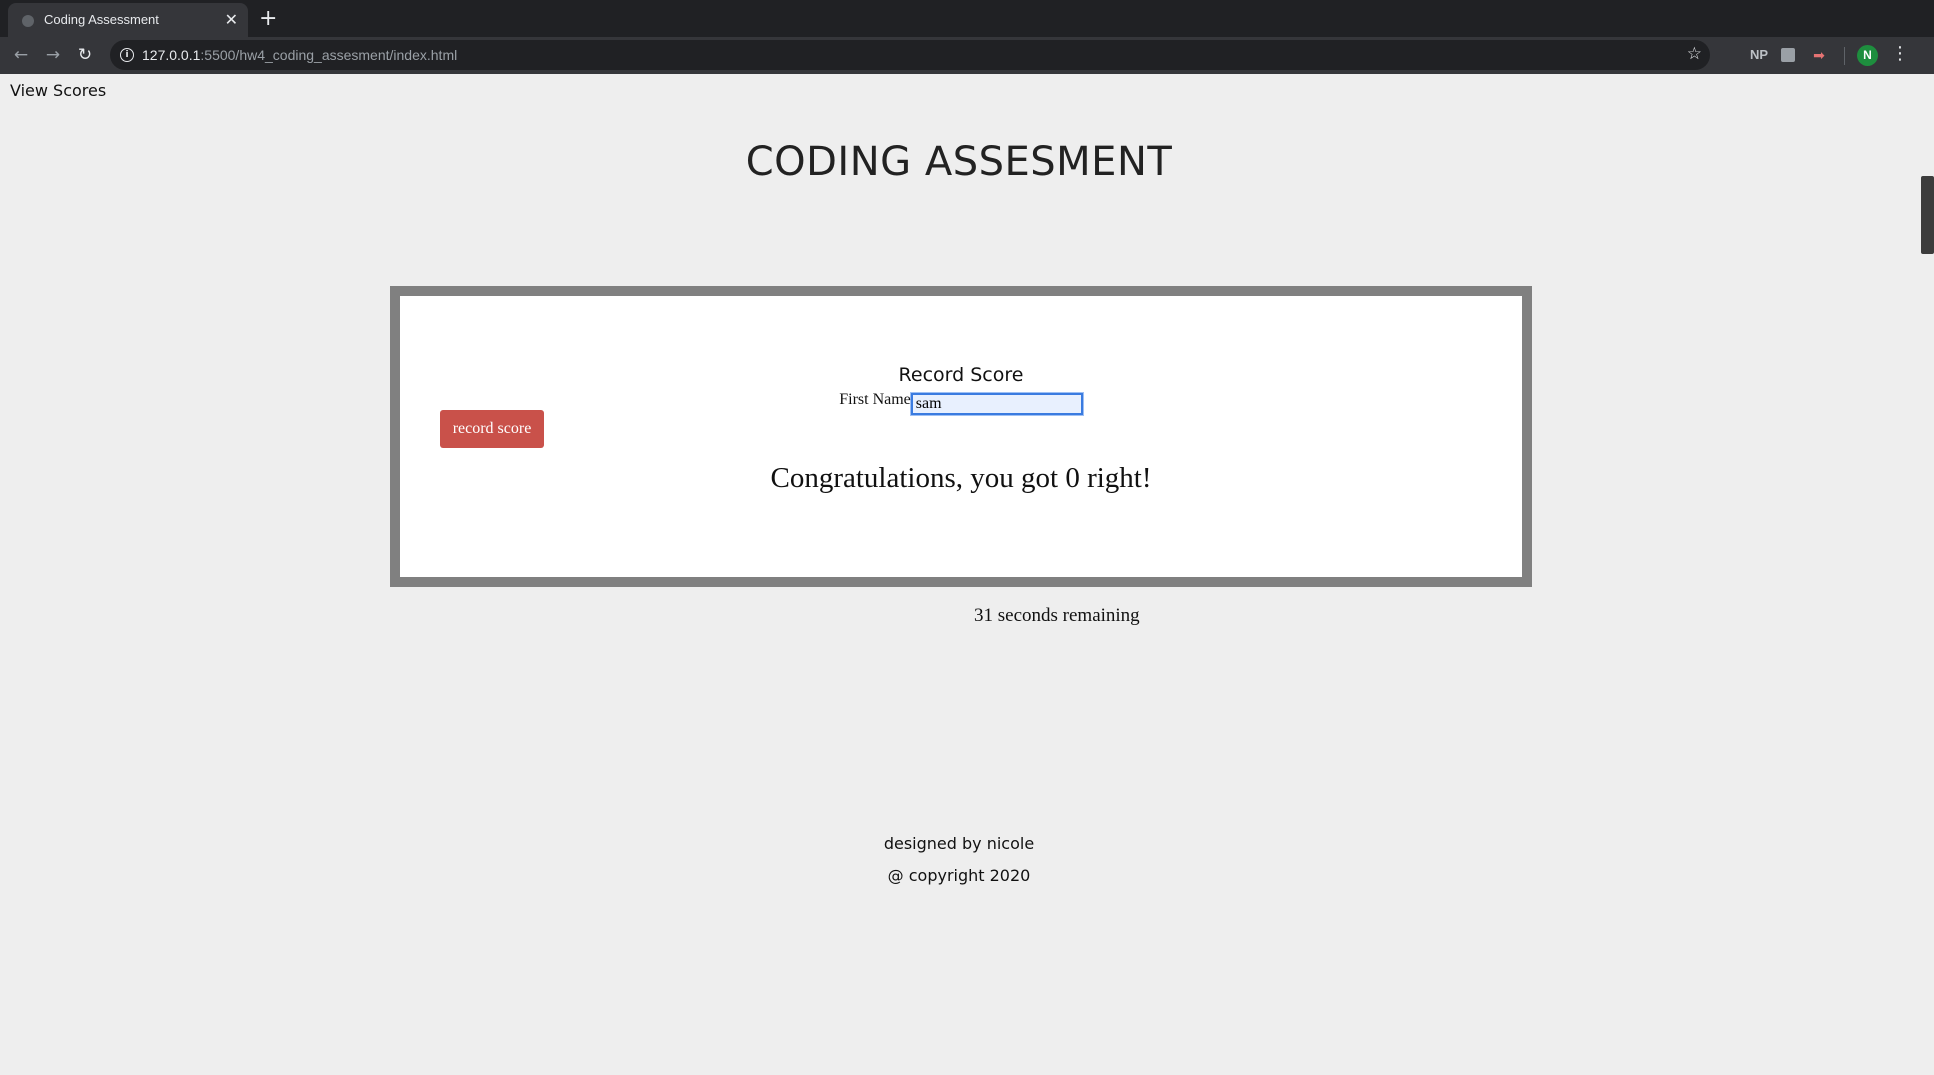  What do you see at coordinates (127, 55) in the screenshot?
I see `info-icon: i` at bounding box center [127, 55].